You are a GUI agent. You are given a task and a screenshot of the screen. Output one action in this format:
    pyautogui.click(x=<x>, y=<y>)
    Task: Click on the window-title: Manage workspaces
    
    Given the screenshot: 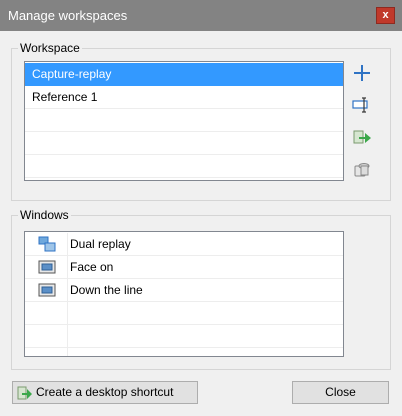 What is the action you would take?
    pyautogui.click(x=68, y=15)
    